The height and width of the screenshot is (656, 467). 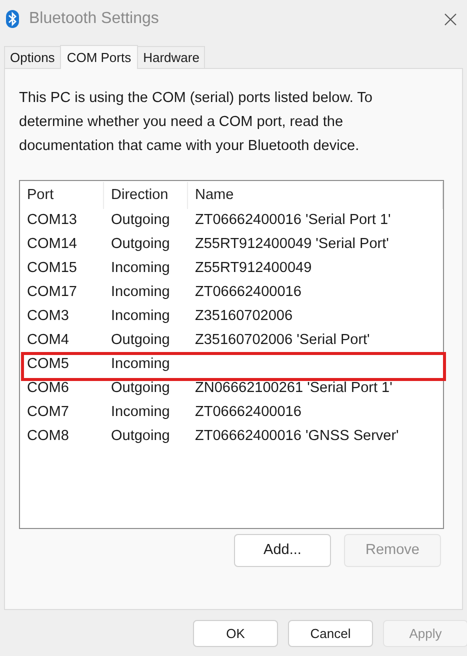 I want to click on bluetooth-icon, so click(x=12, y=19).